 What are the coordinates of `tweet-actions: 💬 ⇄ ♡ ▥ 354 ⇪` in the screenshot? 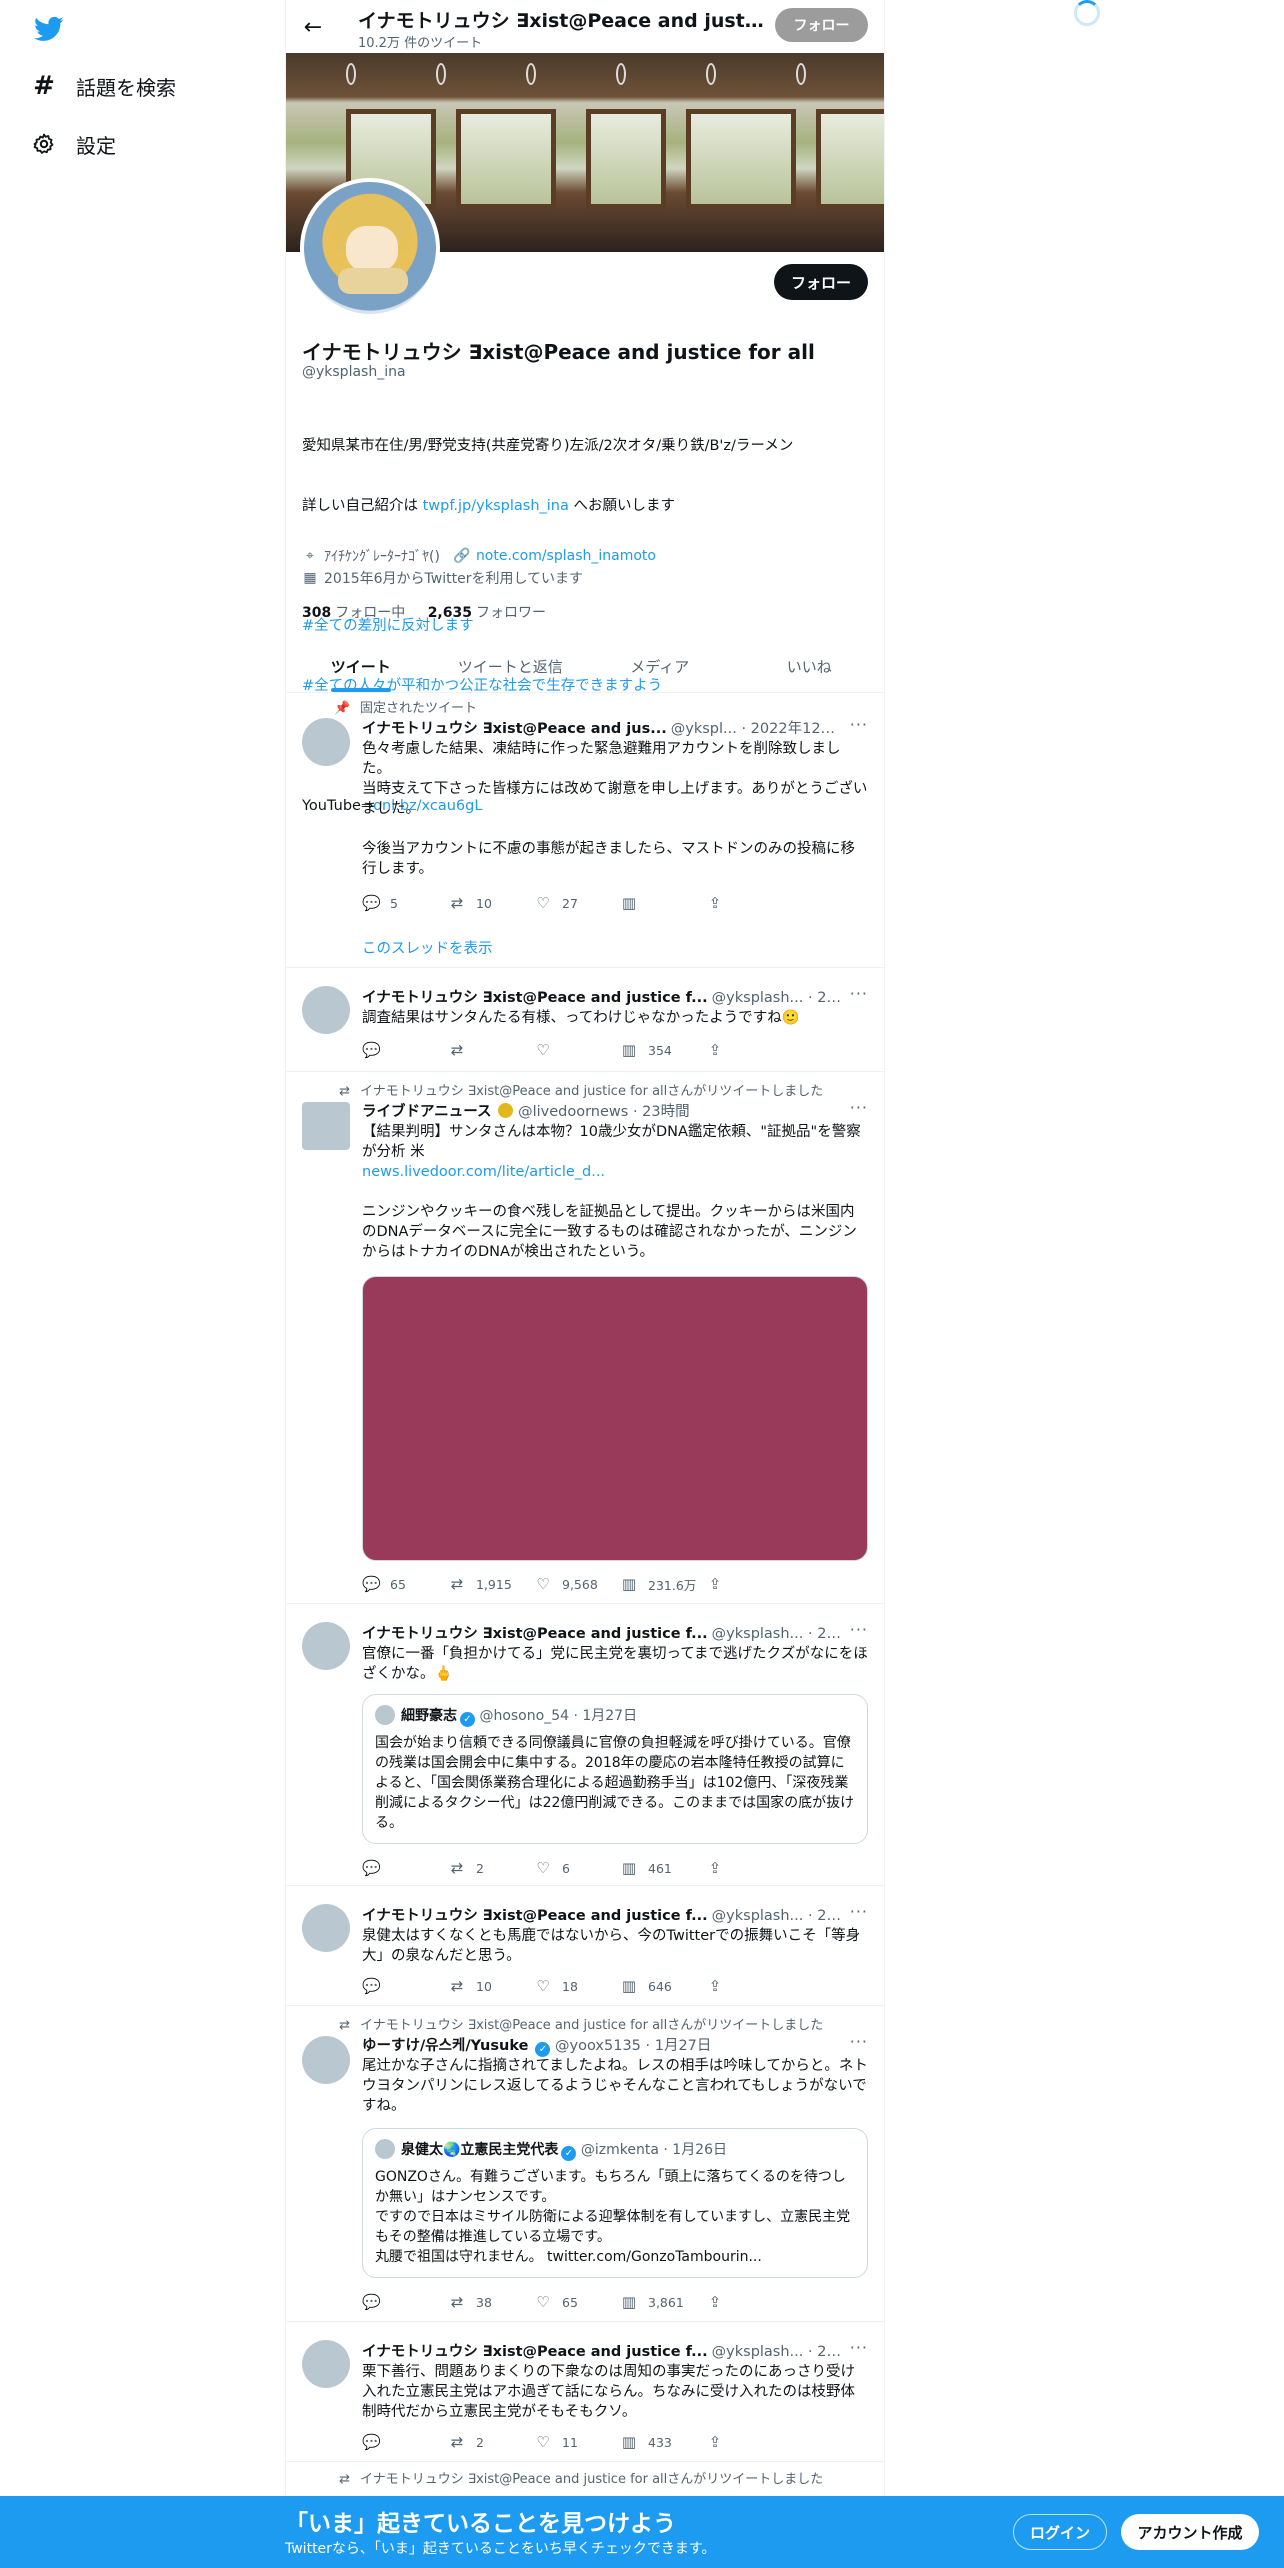 It's located at (577, 1050).